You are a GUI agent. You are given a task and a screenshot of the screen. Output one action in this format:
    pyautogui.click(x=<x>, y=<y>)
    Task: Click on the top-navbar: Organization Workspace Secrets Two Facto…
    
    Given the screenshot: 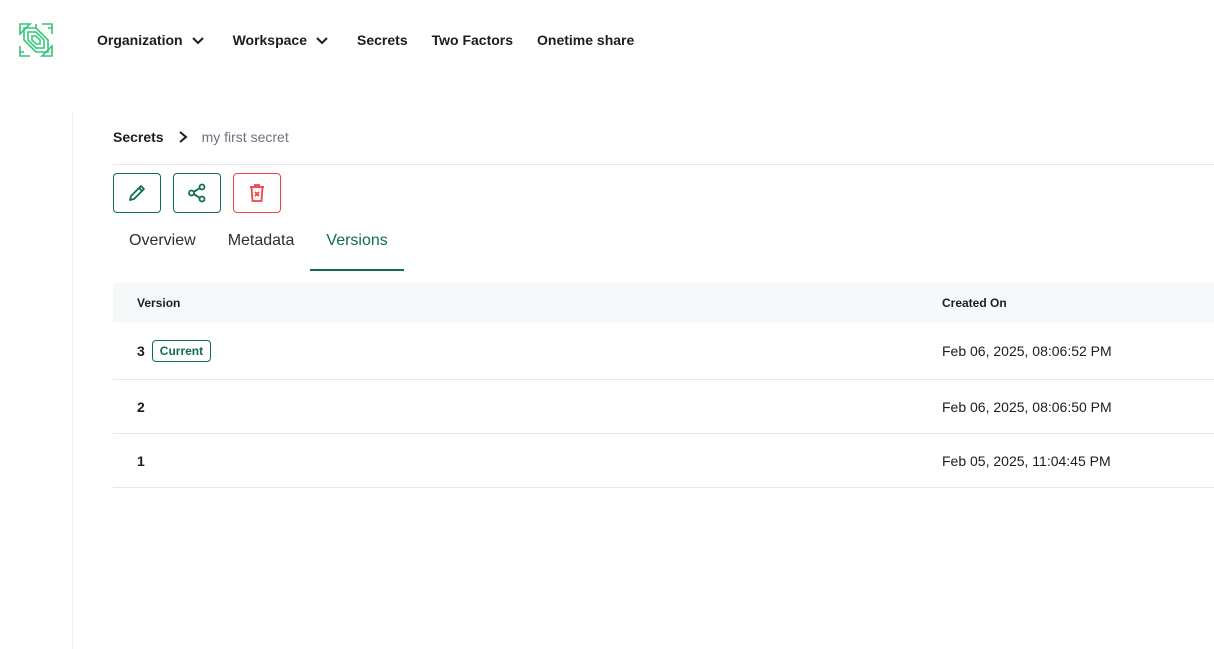 What is the action you would take?
    pyautogui.click(x=607, y=40)
    